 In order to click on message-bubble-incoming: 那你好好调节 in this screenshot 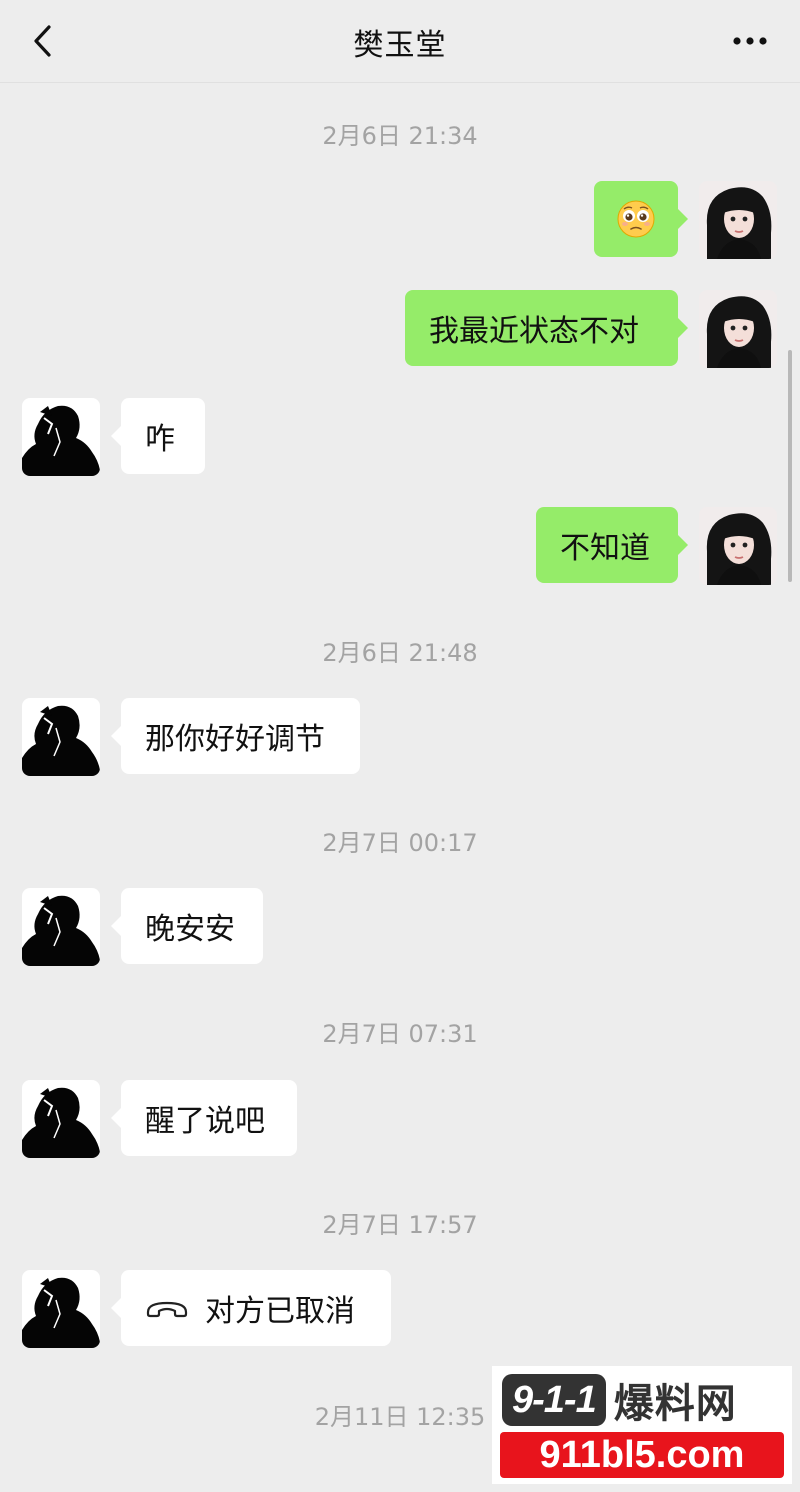, I will do `click(235, 736)`.